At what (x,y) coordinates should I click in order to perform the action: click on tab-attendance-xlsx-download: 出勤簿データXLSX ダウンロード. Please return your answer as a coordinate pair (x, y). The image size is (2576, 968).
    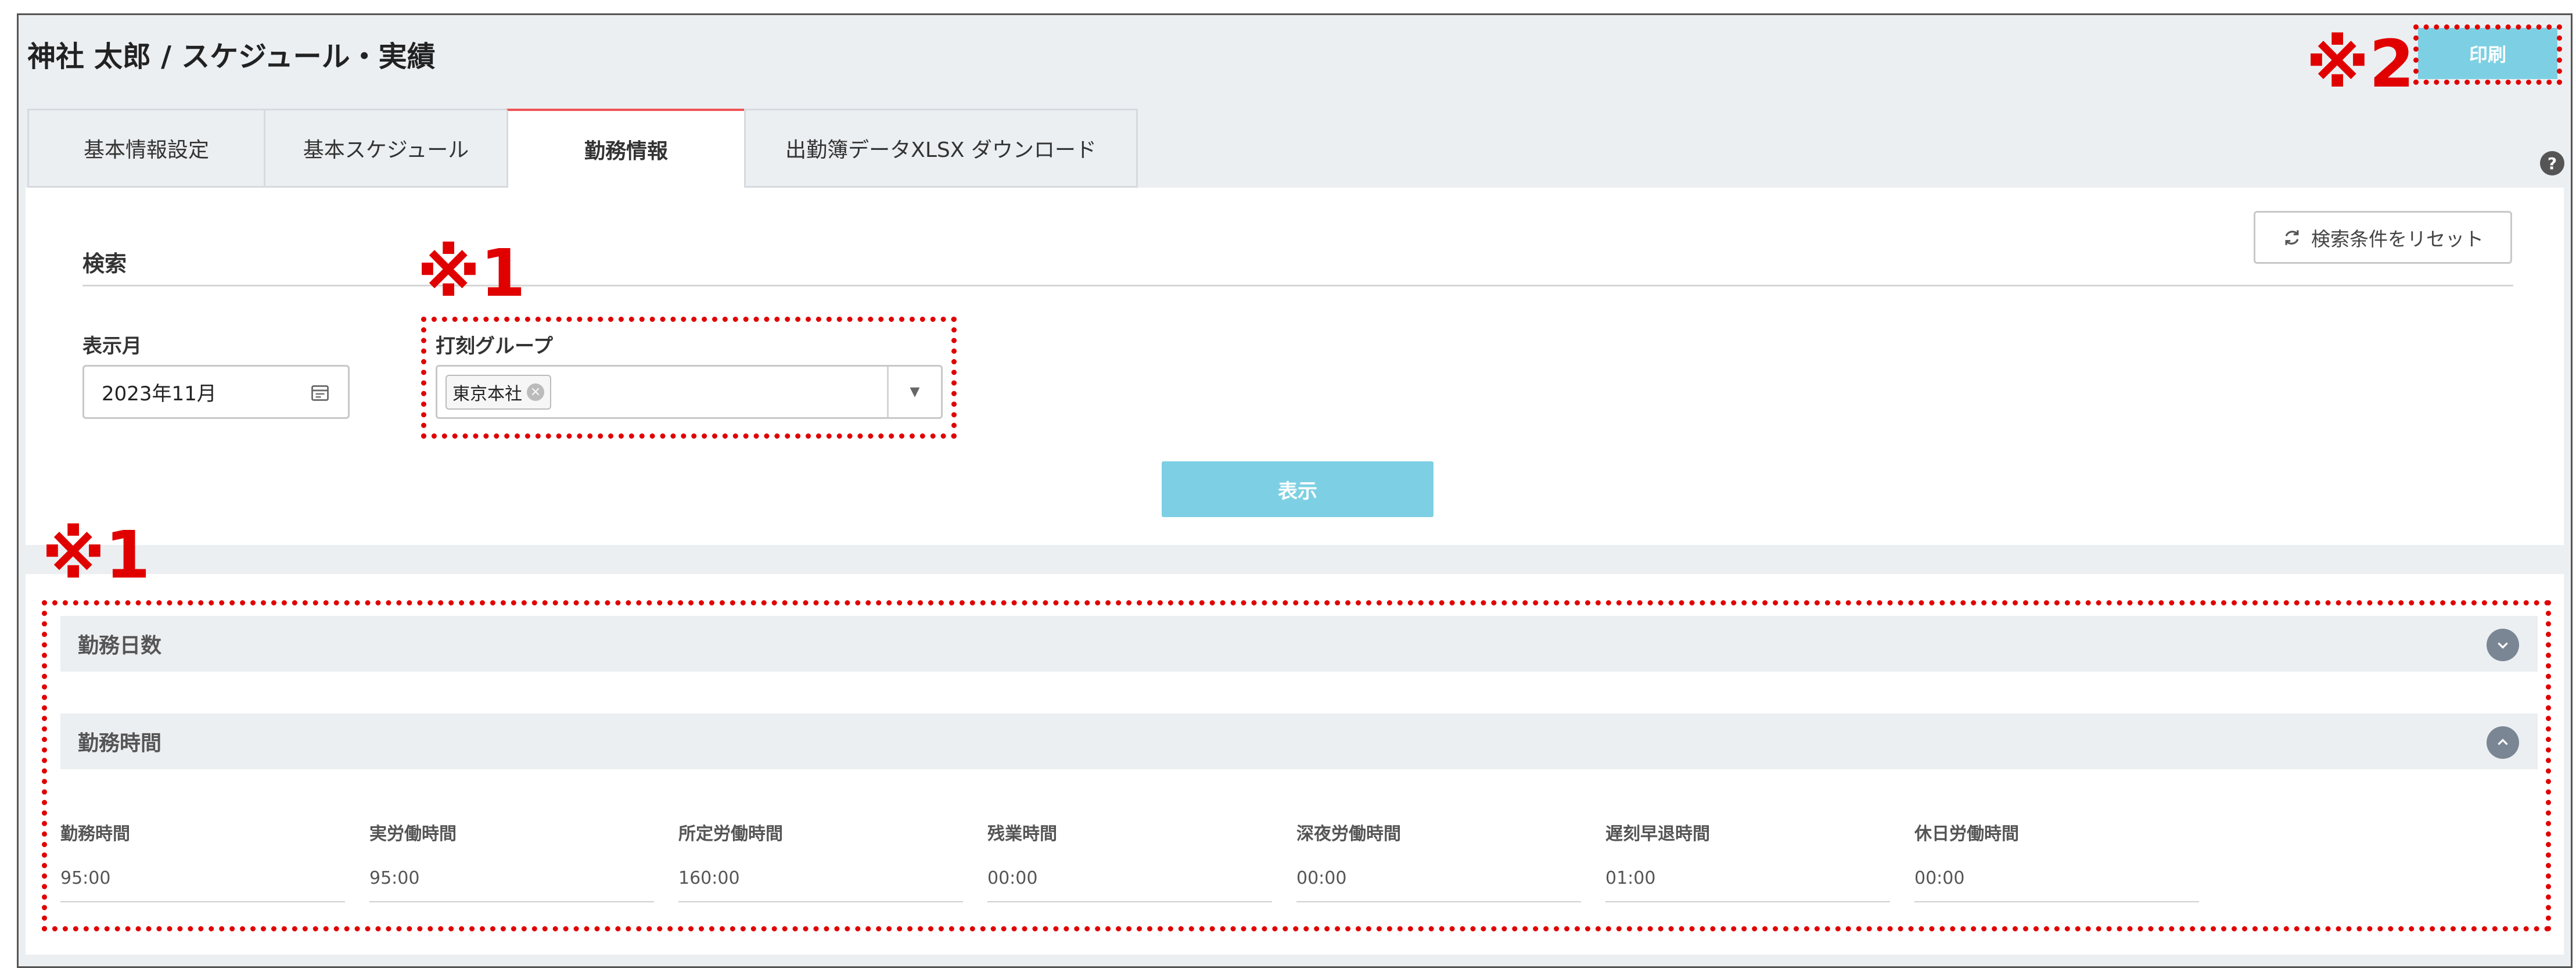
    Looking at the image, I should click on (941, 148).